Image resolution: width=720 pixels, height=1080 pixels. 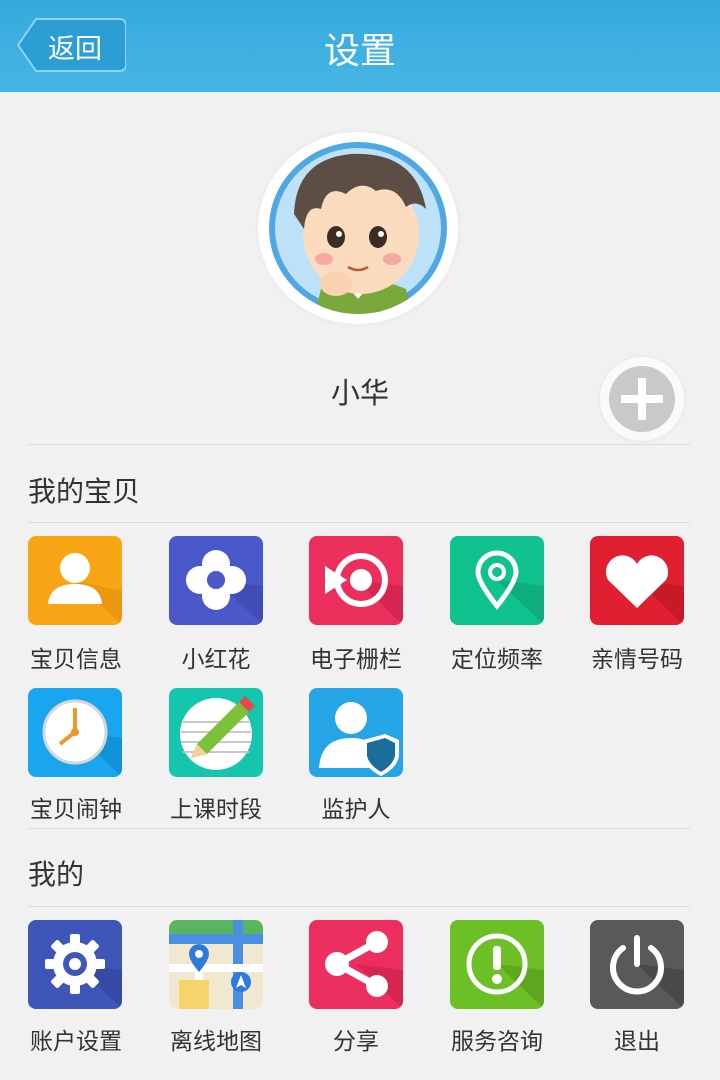 I want to click on clock-icon, so click(x=75, y=732).